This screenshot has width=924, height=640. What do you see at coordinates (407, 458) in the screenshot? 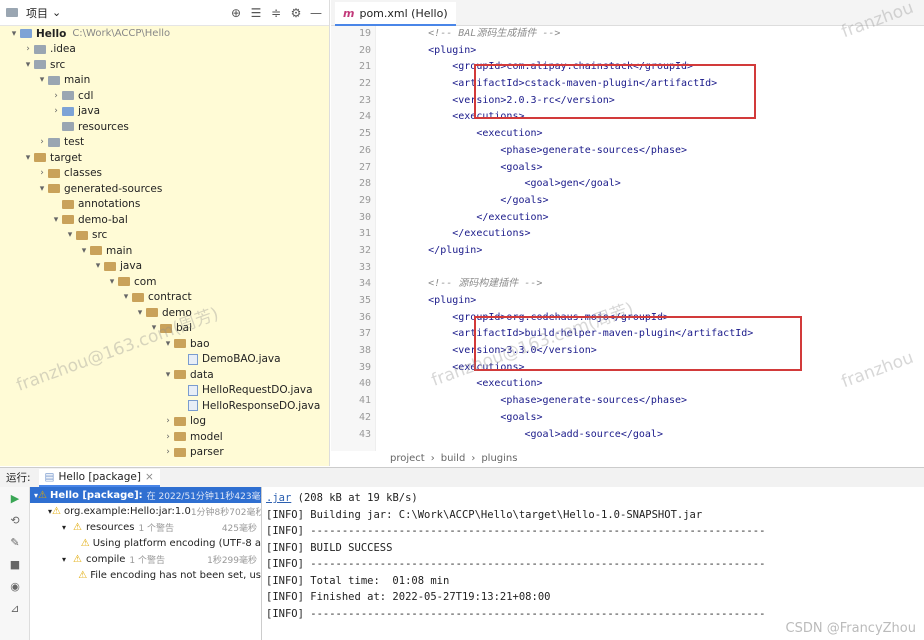
I see `breadcrumb-item: project` at bounding box center [407, 458].